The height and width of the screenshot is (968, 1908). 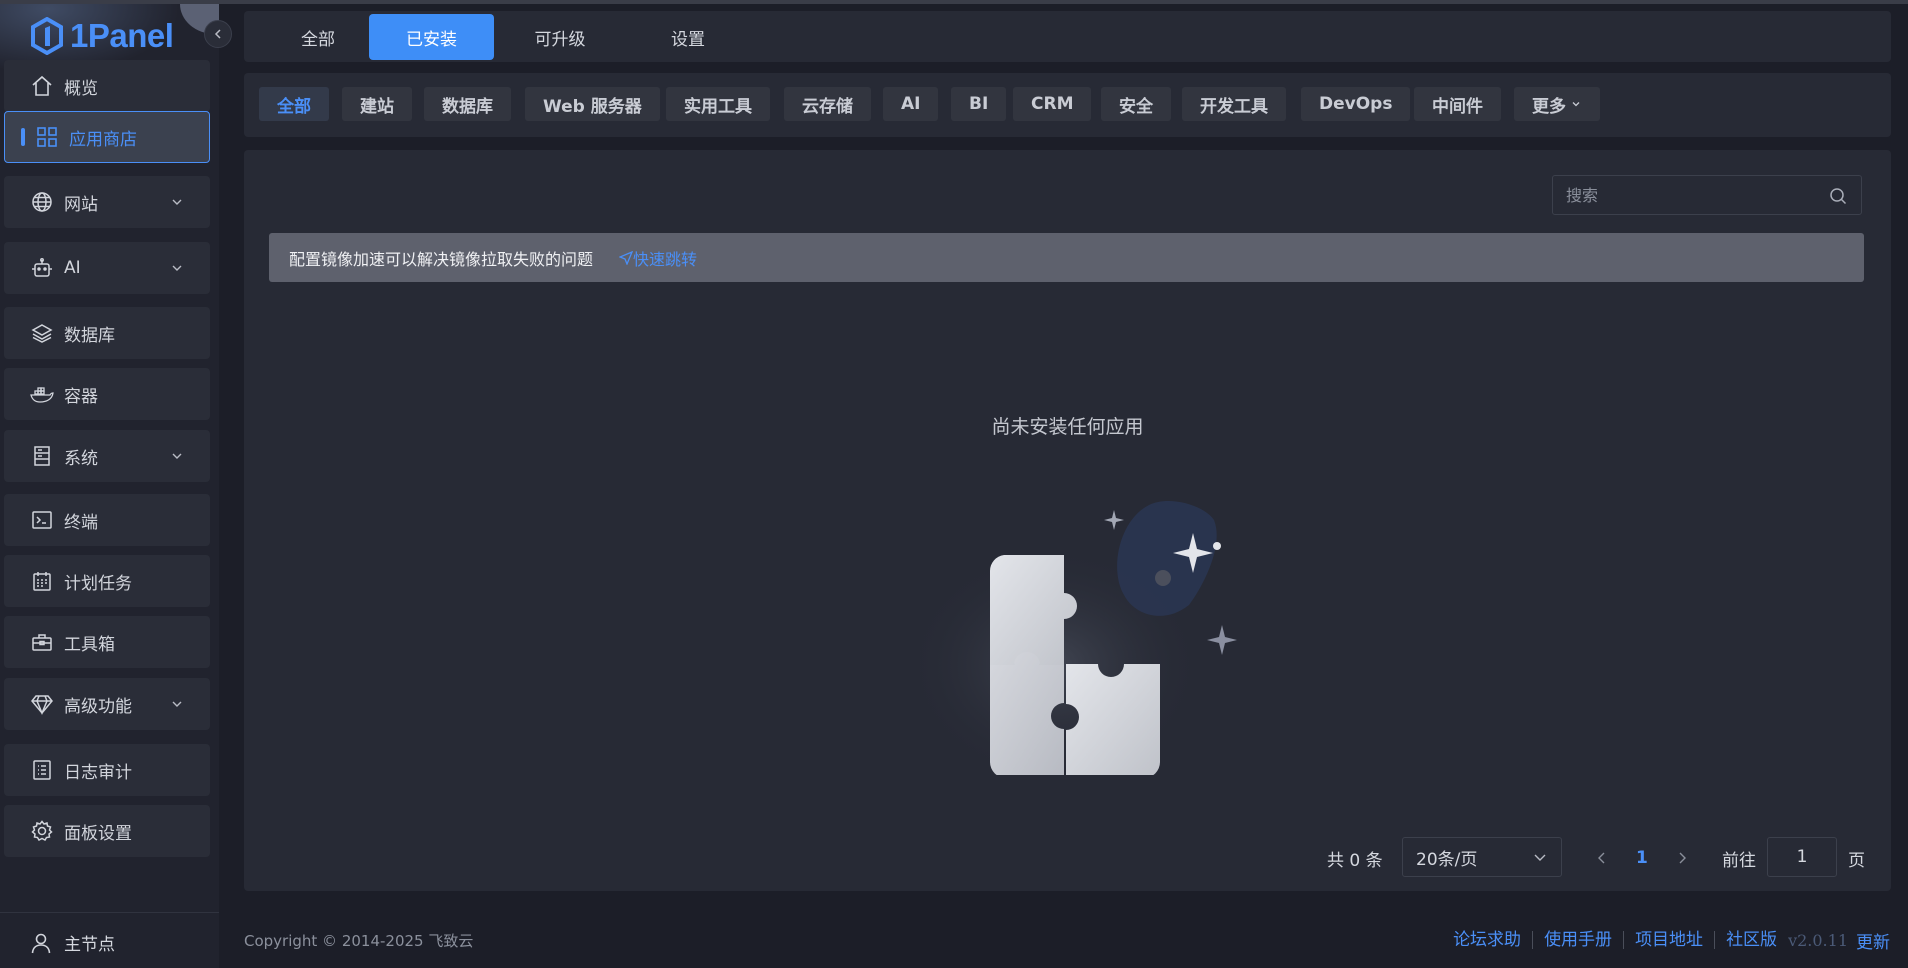 What do you see at coordinates (1549, 106) in the screenshot?
I see `category-more-label: 更多` at bounding box center [1549, 106].